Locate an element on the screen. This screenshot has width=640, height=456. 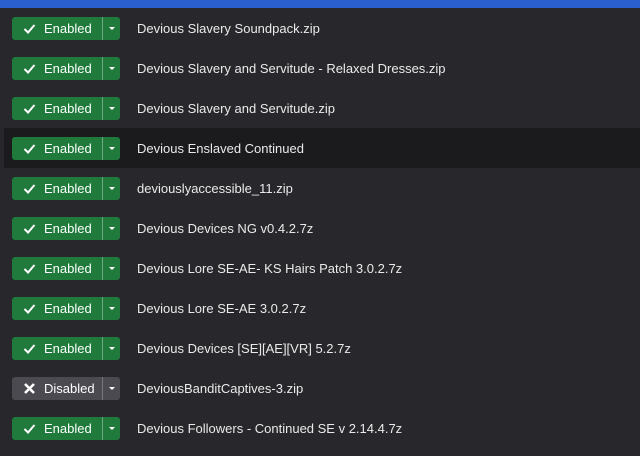
mod-name: Devious Slavery and Servitude.zip is located at coordinates (236, 108).